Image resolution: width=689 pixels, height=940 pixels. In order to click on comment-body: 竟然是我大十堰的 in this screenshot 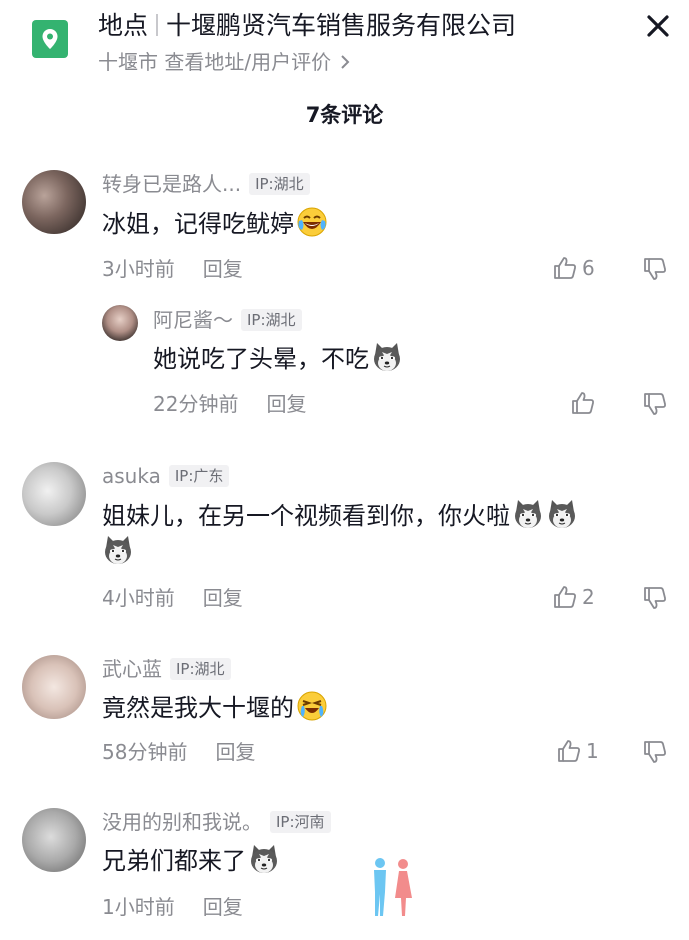, I will do `click(198, 708)`.